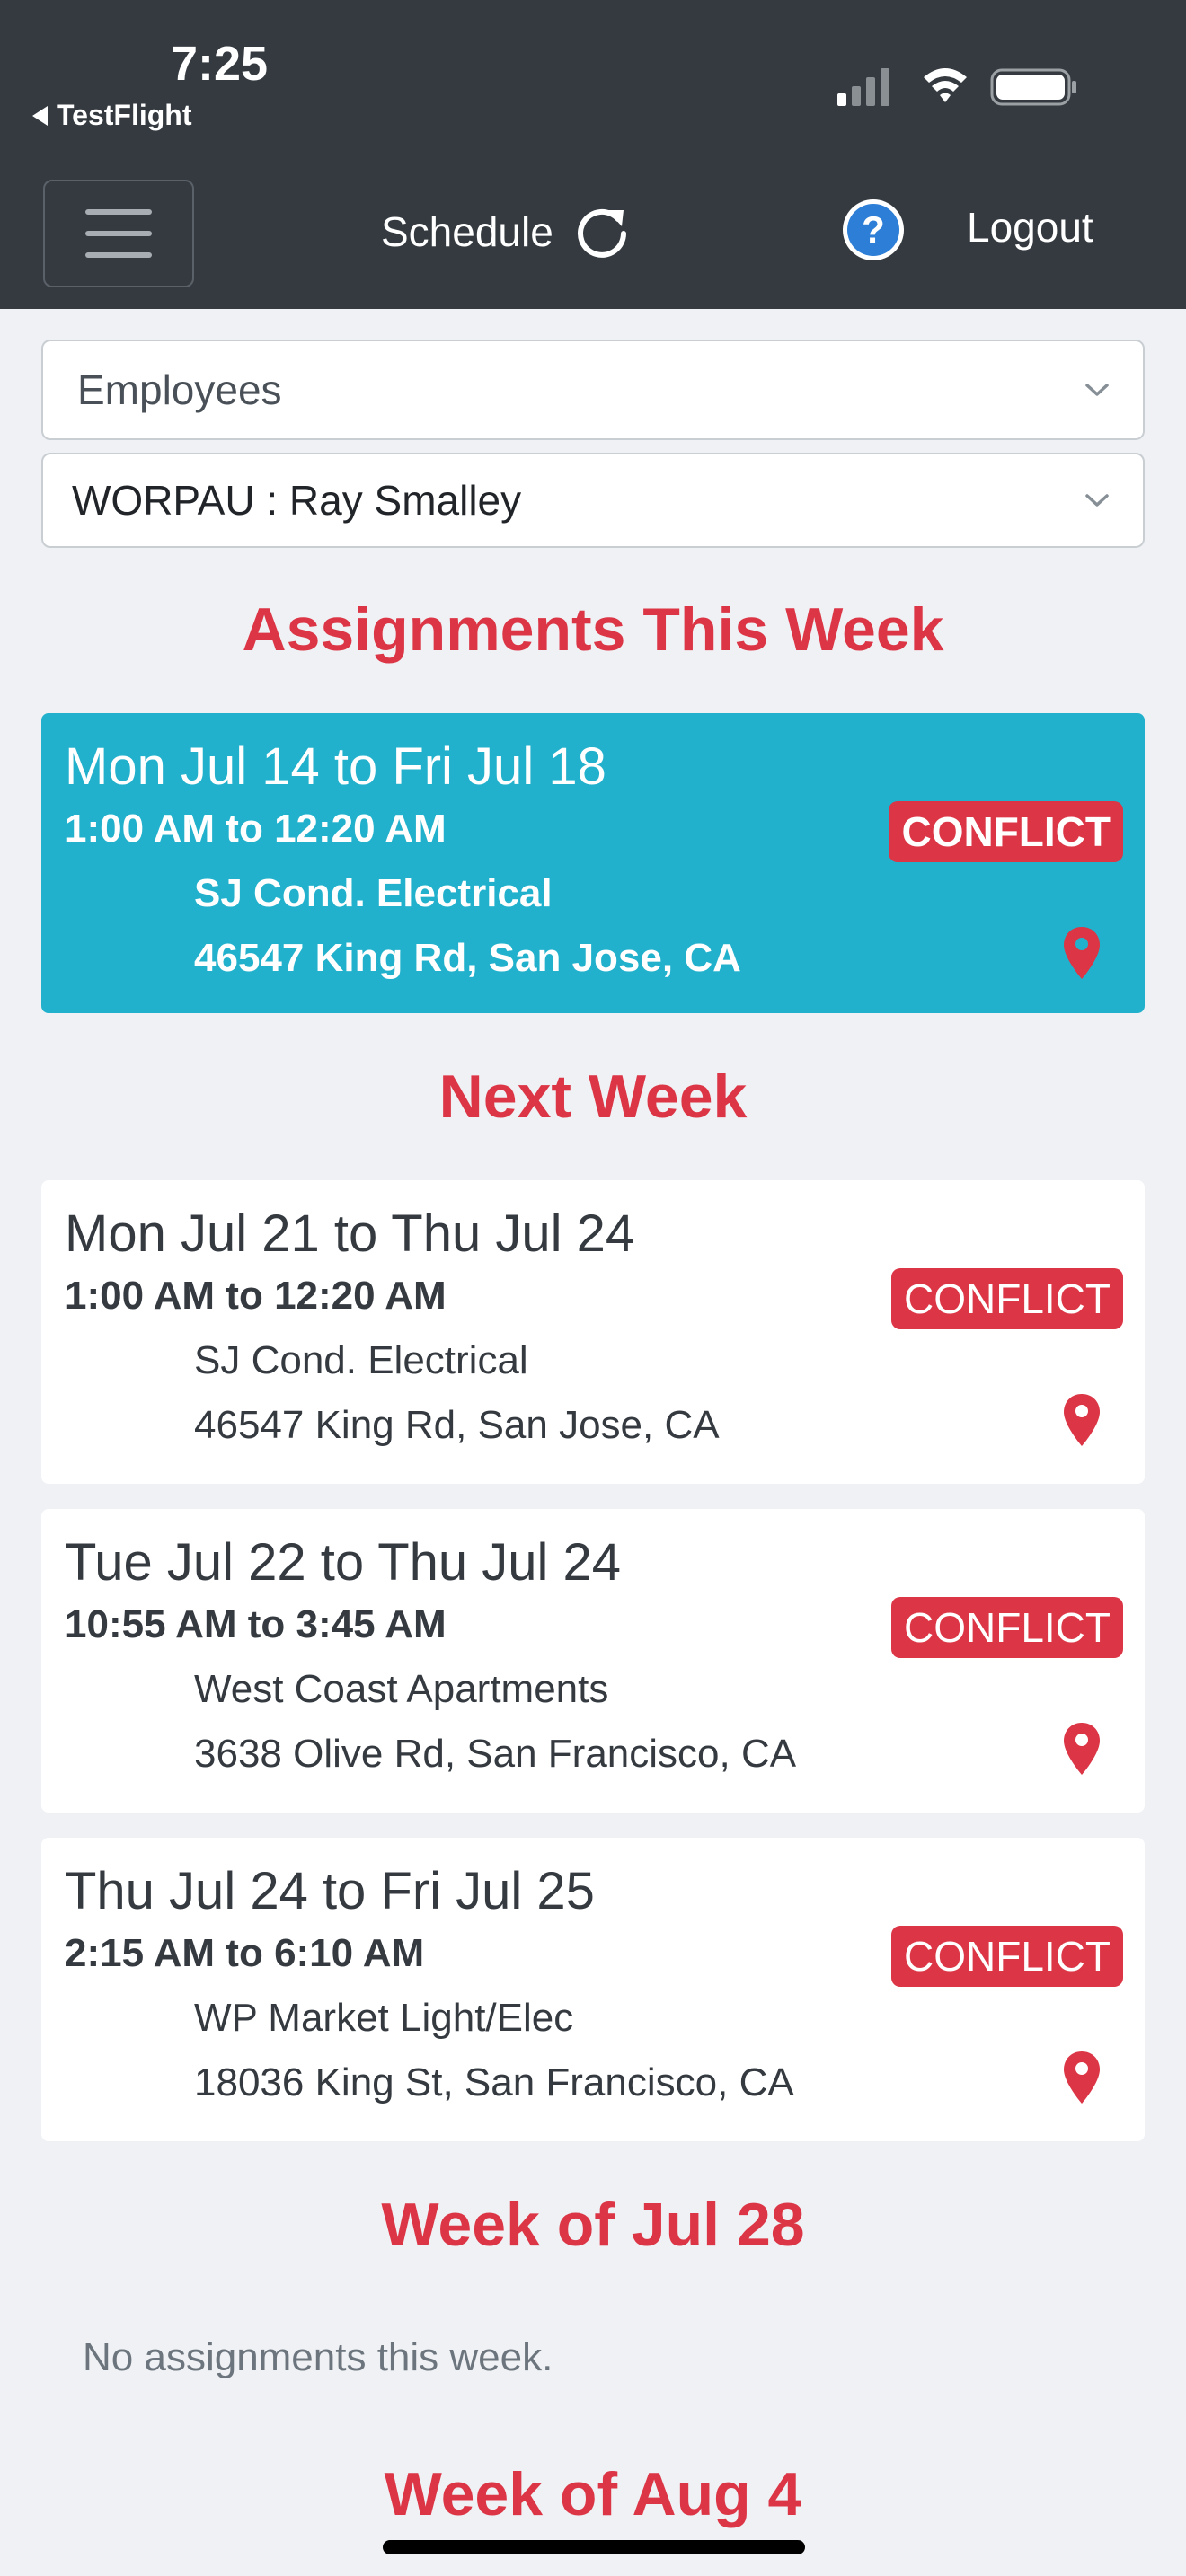 The width and height of the screenshot is (1186, 2576). Describe the element at coordinates (179, 389) in the screenshot. I see `group-select-value: Employees` at that location.